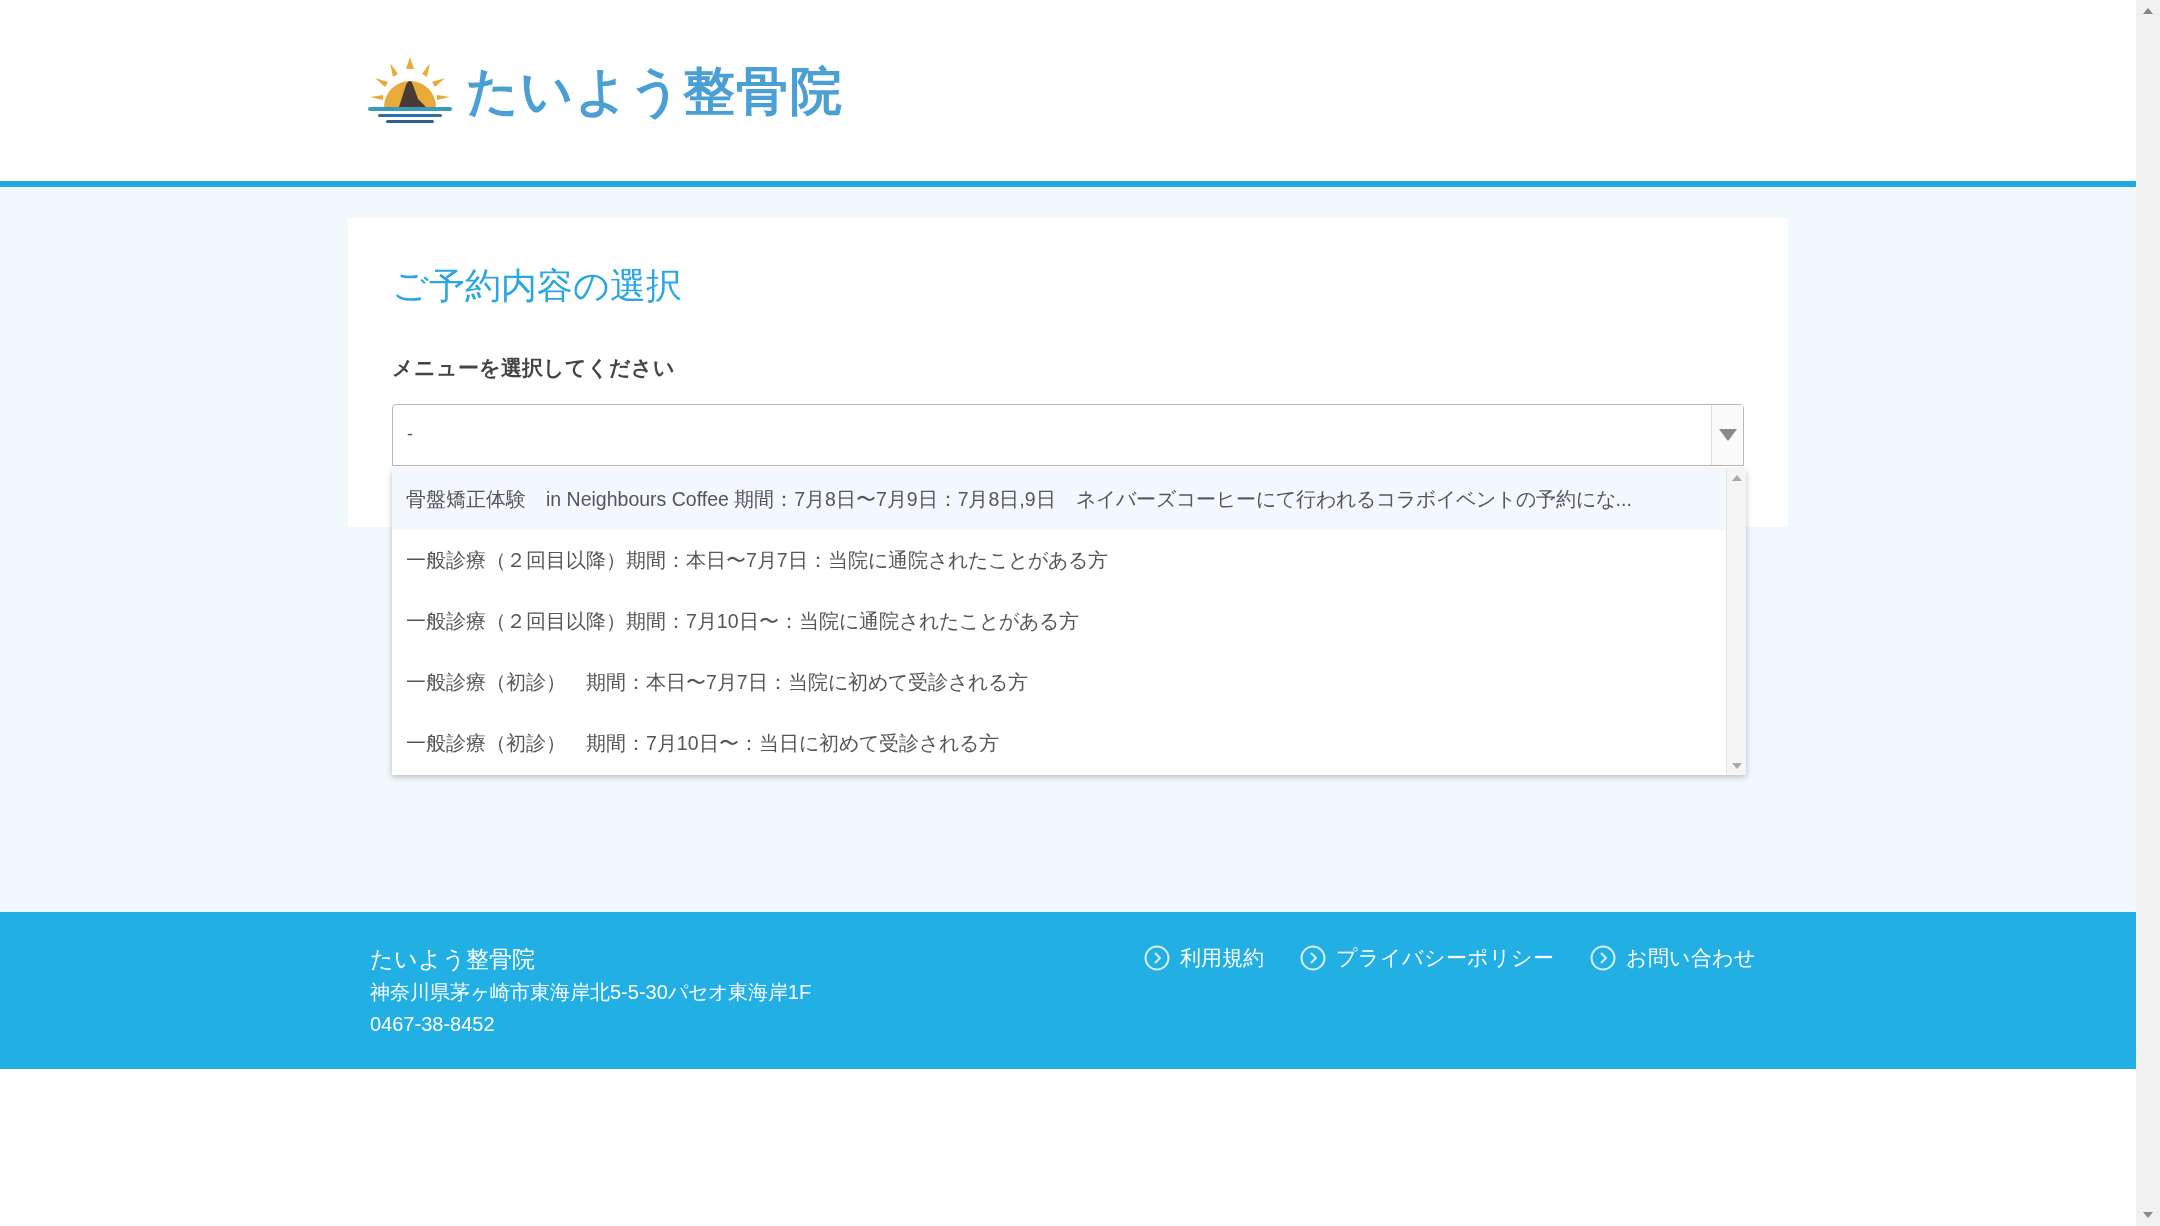 This screenshot has width=2160, height=1226. Describe the element at coordinates (534, 368) in the screenshot. I see `field-label: メニューを選択してください` at that location.